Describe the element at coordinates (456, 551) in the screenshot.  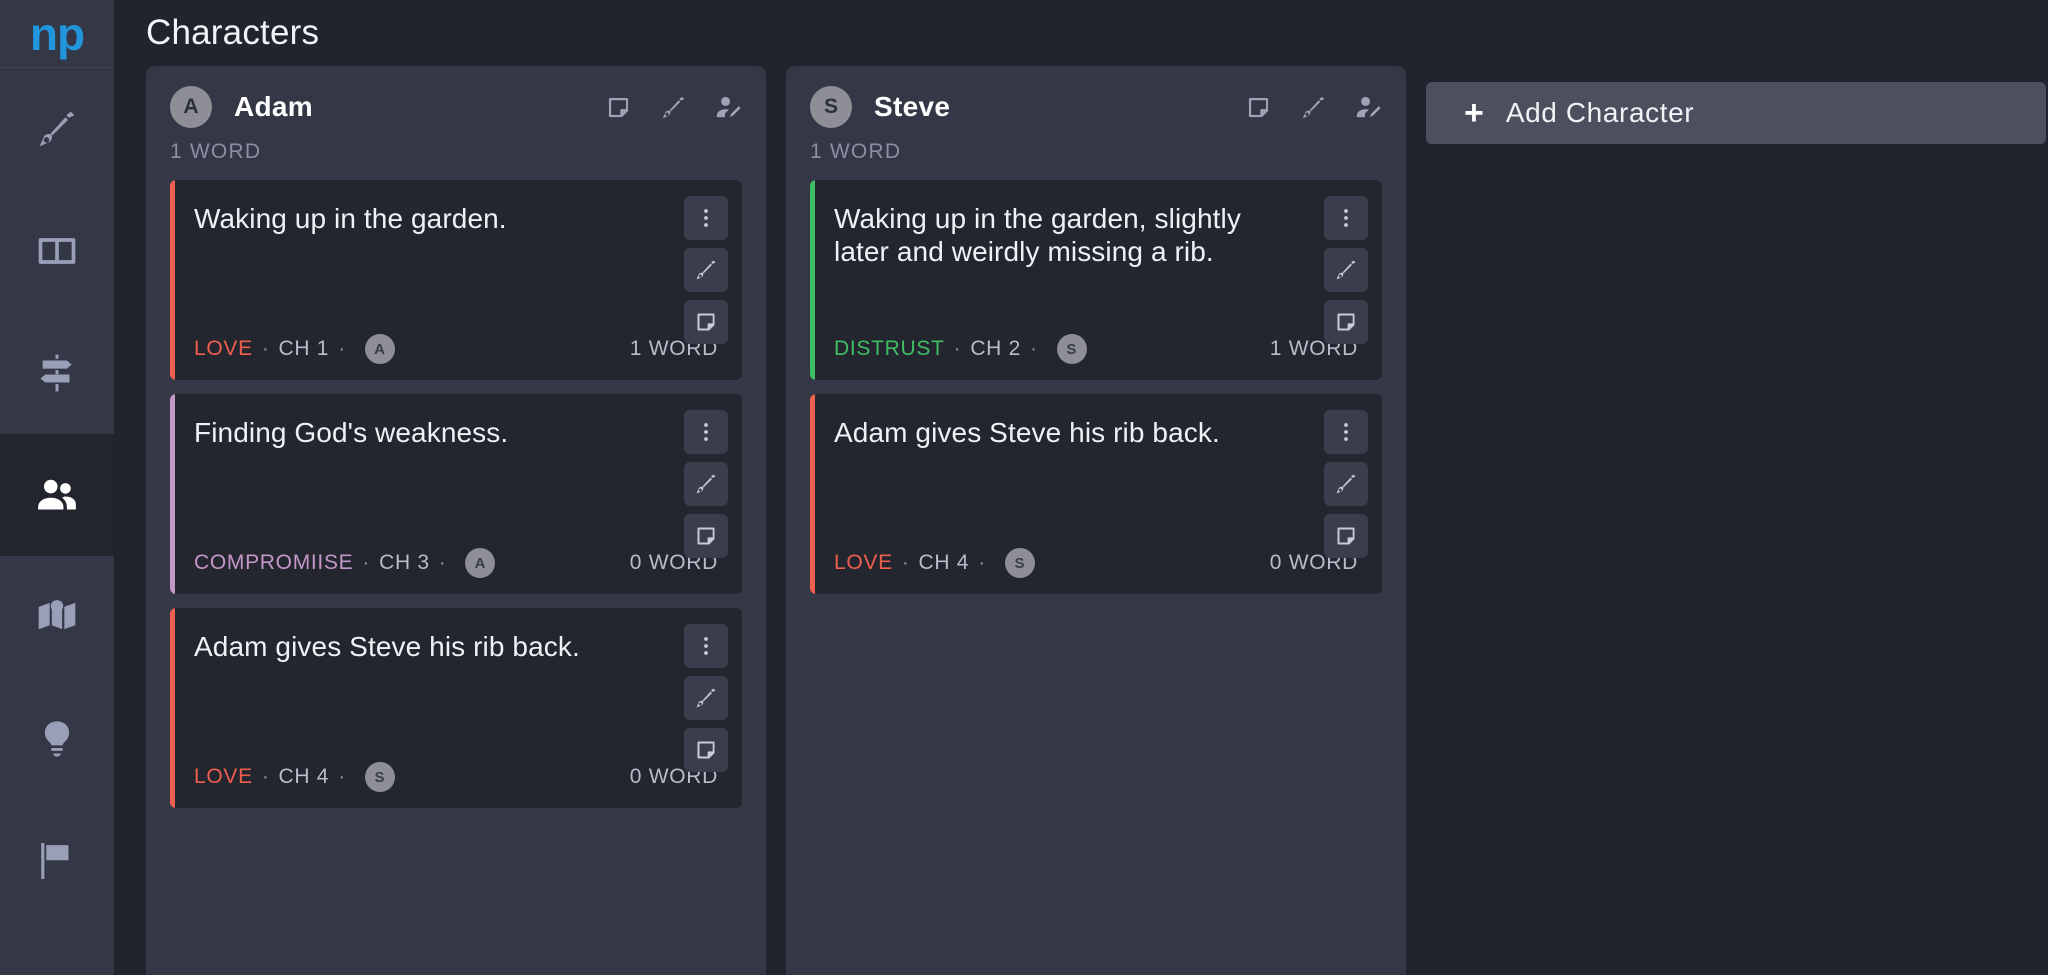
I see `card-footer: COMPROMIISE · CH 3 · A 0 WORD` at that location.